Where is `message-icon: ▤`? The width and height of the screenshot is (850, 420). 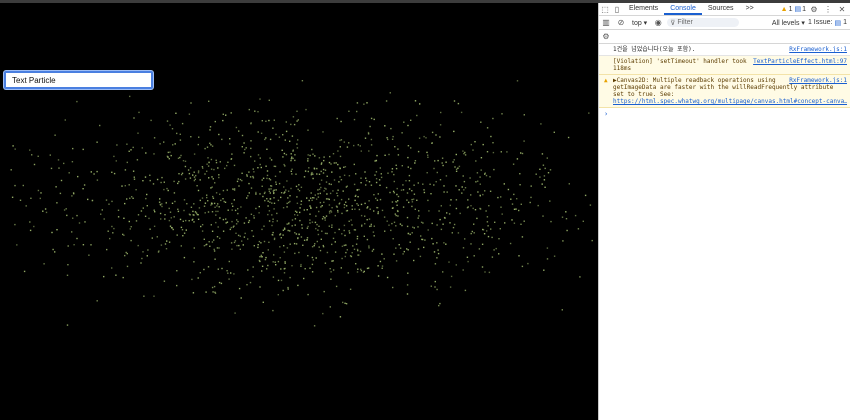
message-icon: ▤ is located at coordinates (798, 9).